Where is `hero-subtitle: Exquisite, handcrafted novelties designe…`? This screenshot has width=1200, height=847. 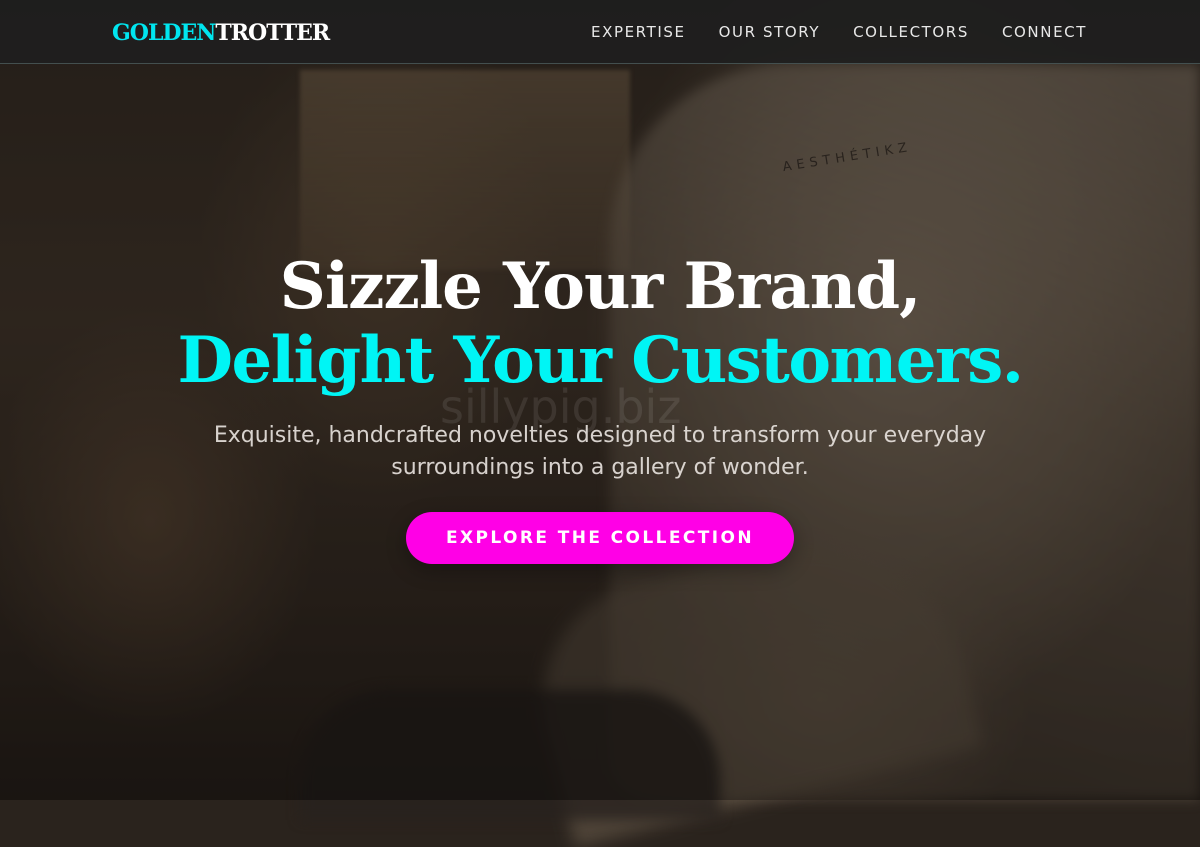
hero-subtitle: Exquisite, handcrafted novelties designe… is located at coordinates (600, 451).